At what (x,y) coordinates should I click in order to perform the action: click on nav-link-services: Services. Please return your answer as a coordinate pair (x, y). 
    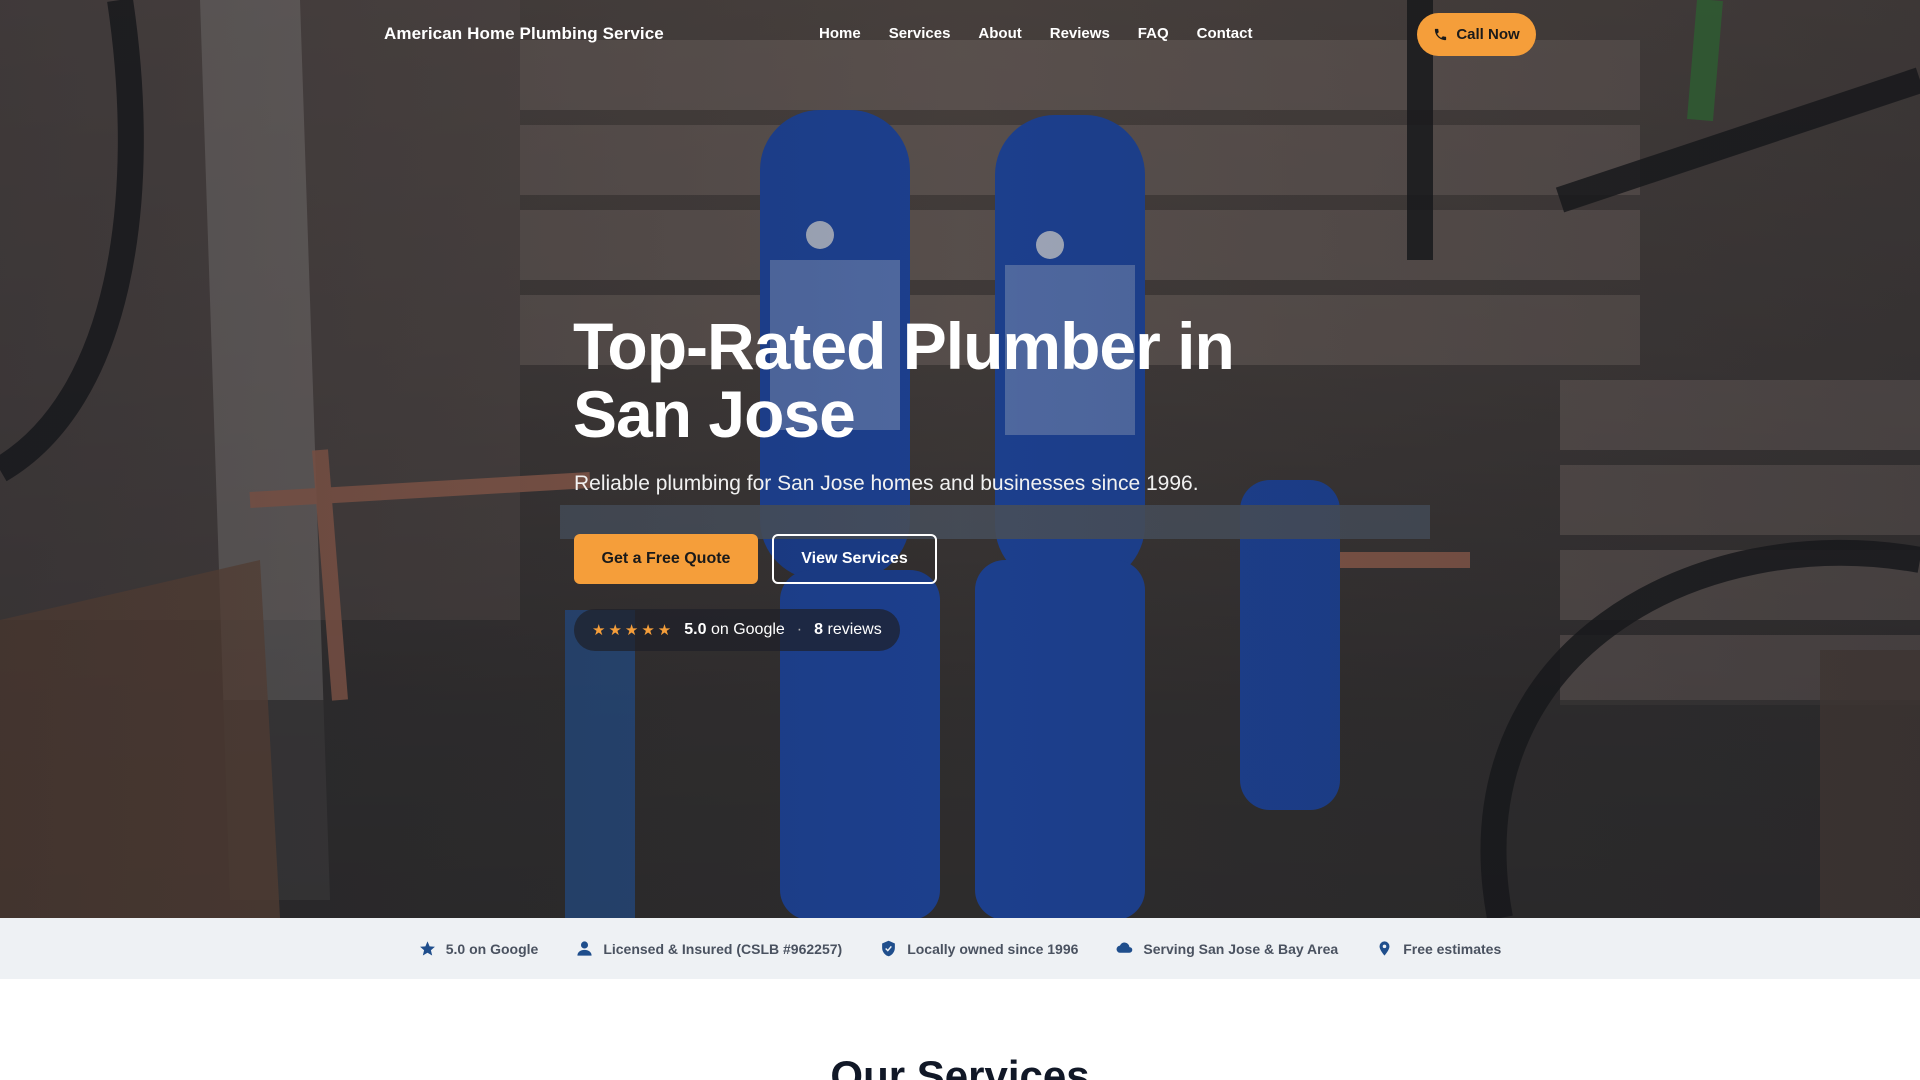
    Looking at the image, I should click on (920, 33).